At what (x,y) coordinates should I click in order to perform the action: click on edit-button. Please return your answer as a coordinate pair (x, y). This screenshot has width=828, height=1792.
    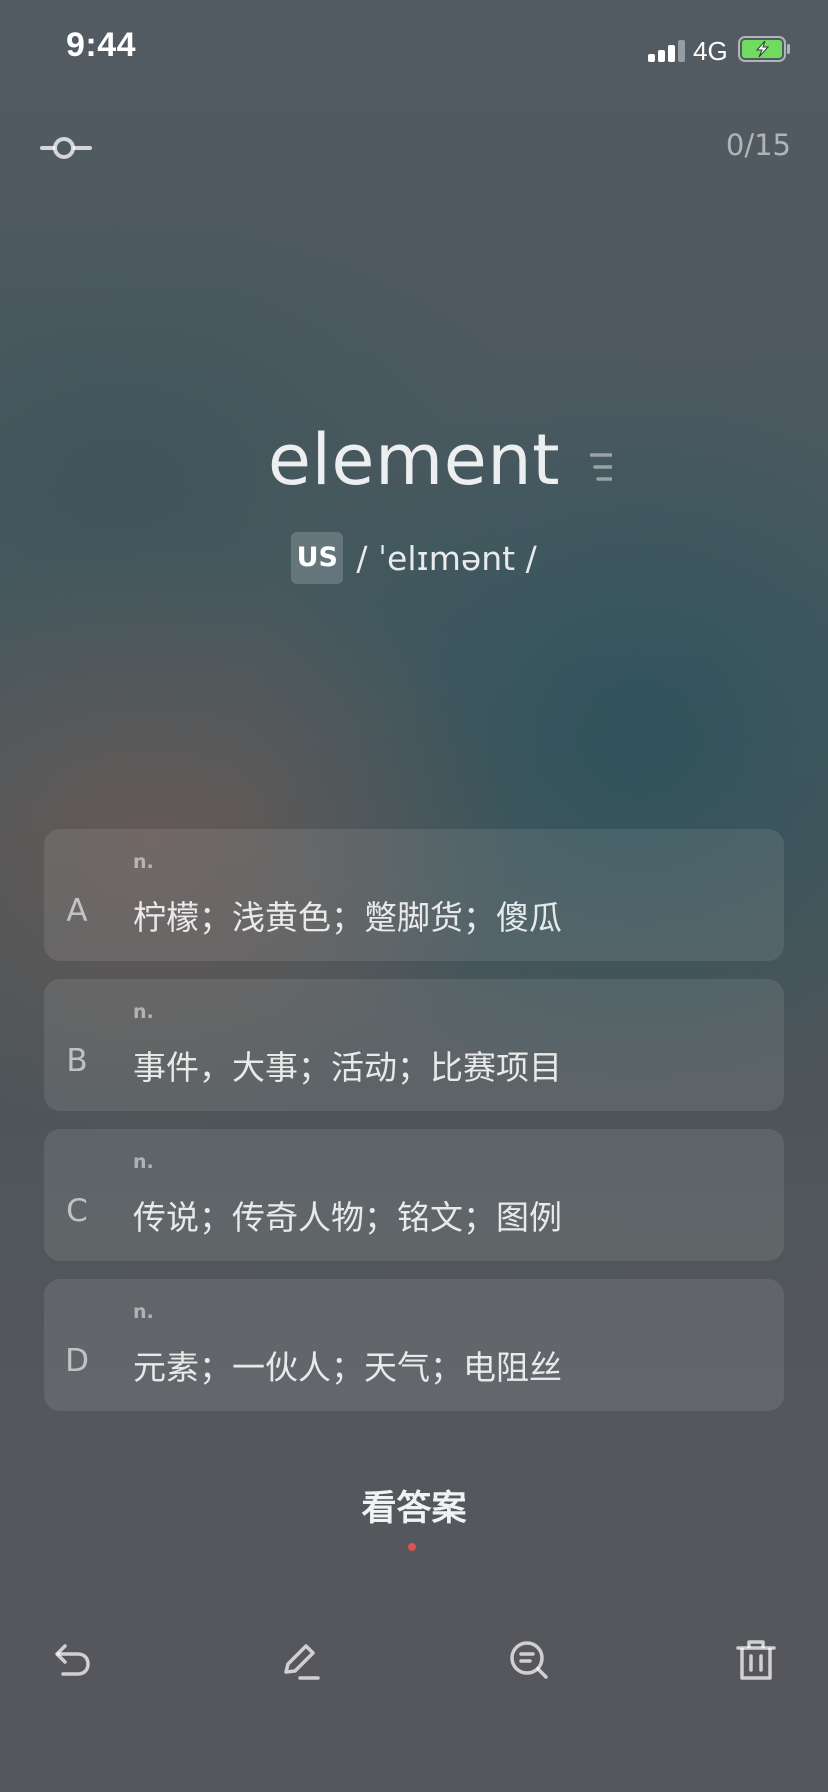
    Looking at the image, I should click on (299, 1660).